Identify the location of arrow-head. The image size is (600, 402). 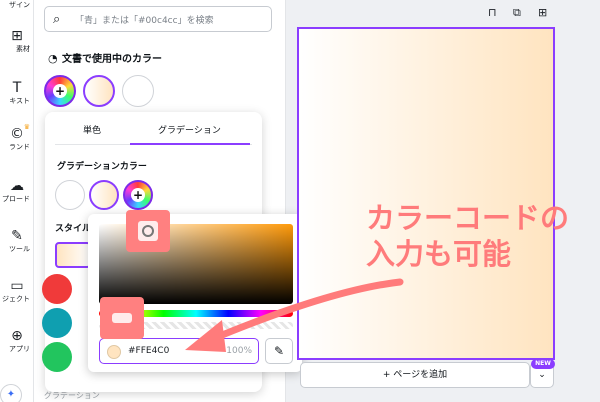
(205, 336).